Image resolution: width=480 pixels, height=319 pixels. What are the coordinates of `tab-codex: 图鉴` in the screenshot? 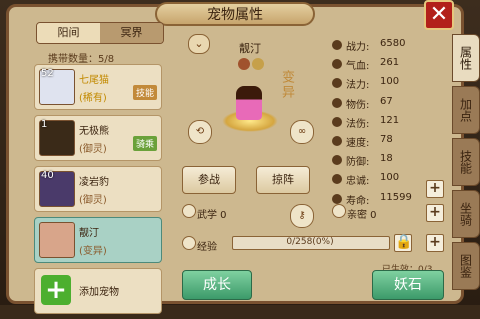 It's located at (466, 266).